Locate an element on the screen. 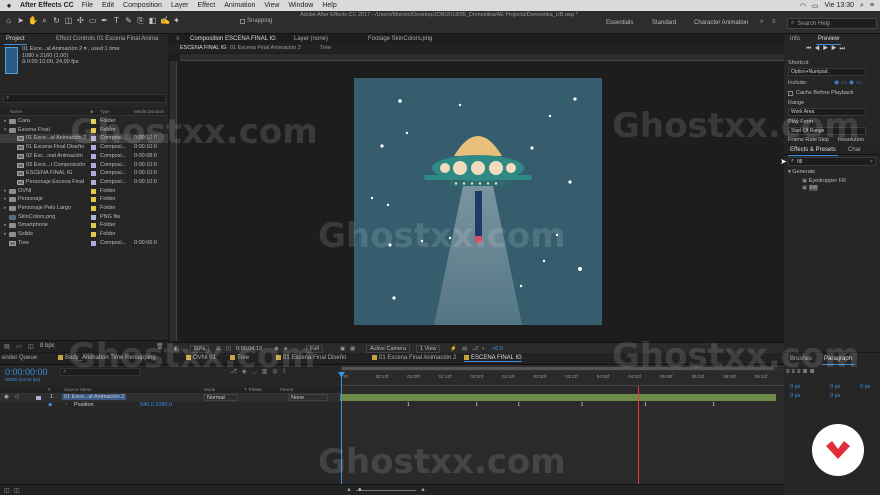 The height and width of the screenshot is (495, 880). views-dropdown: 1 View is located at coordinates (428, 349).